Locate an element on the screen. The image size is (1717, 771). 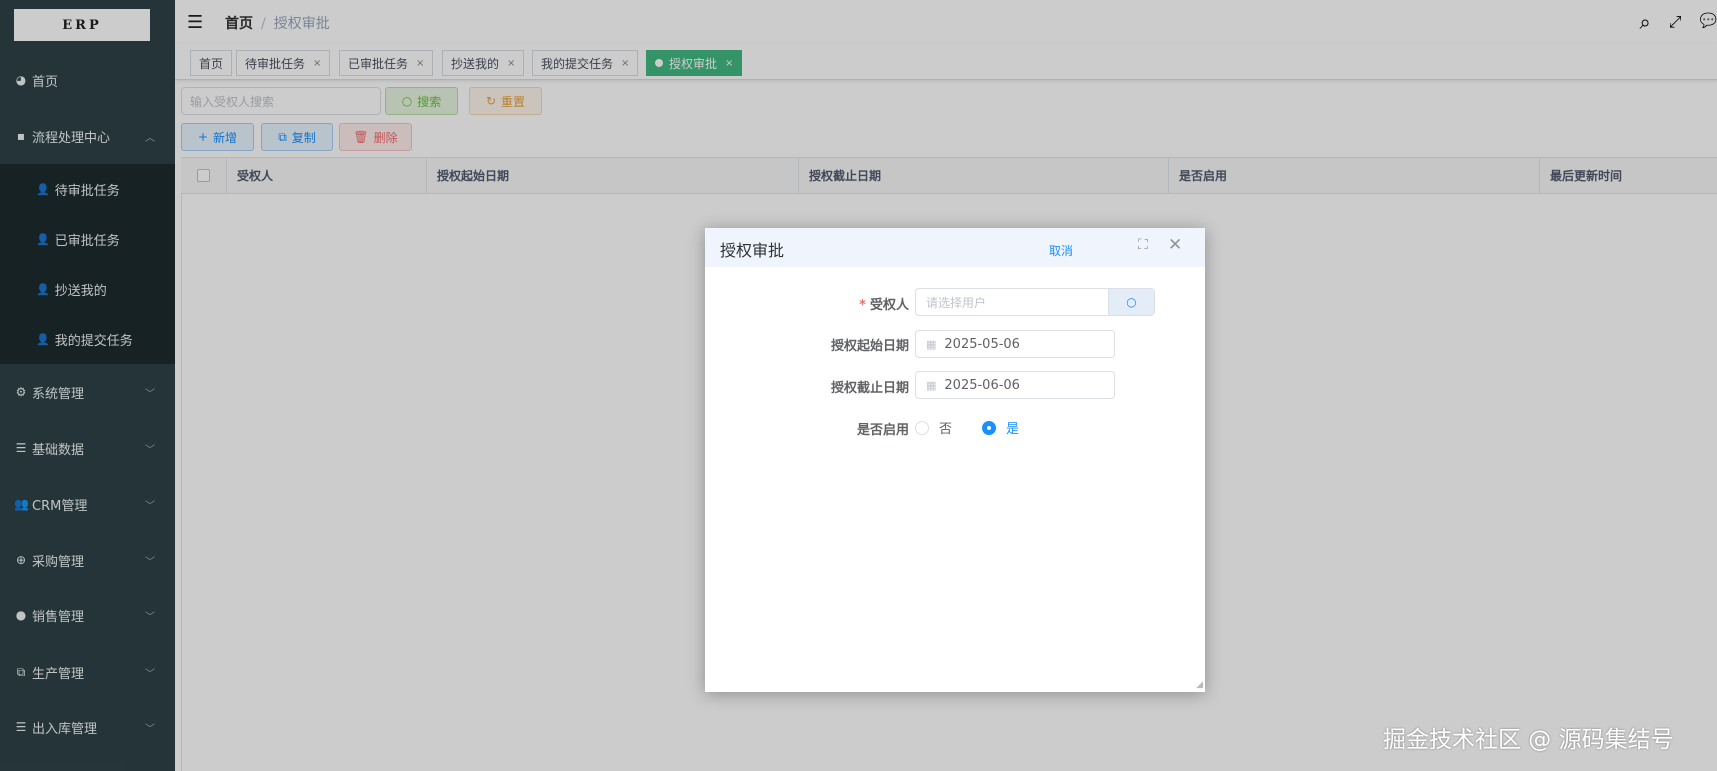
radio-no: 否 is located at coordinates (933, 427).